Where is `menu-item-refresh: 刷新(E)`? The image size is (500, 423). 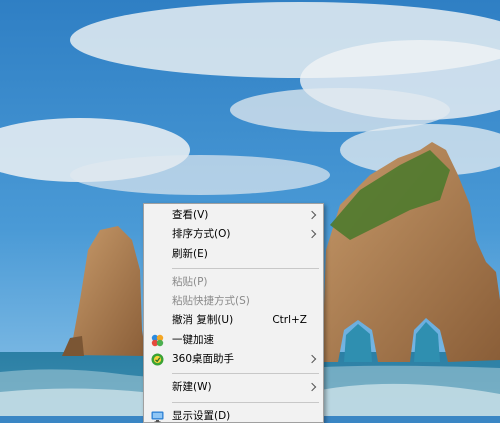 menu-item-refresh: 刷新(E) is located at coordinates (233, 254).